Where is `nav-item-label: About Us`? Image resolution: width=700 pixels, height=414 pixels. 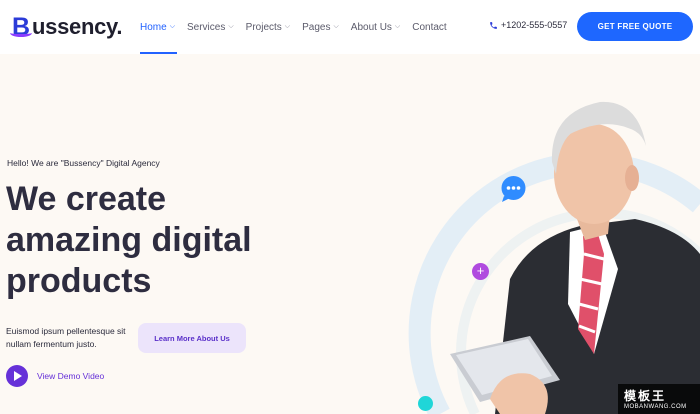 nav-item-label: About Us is located at coordinates (371, 27).